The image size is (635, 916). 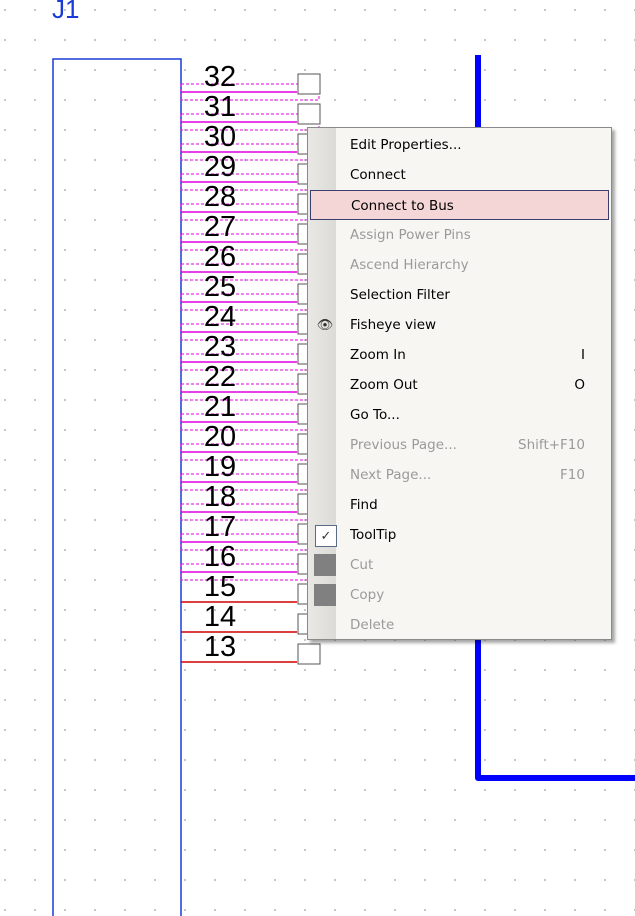 What do you see at coordinates (402, 206) in the screenshot?
I see `menu-item-label: Connect to Bus` at bounding box center [402, 206].